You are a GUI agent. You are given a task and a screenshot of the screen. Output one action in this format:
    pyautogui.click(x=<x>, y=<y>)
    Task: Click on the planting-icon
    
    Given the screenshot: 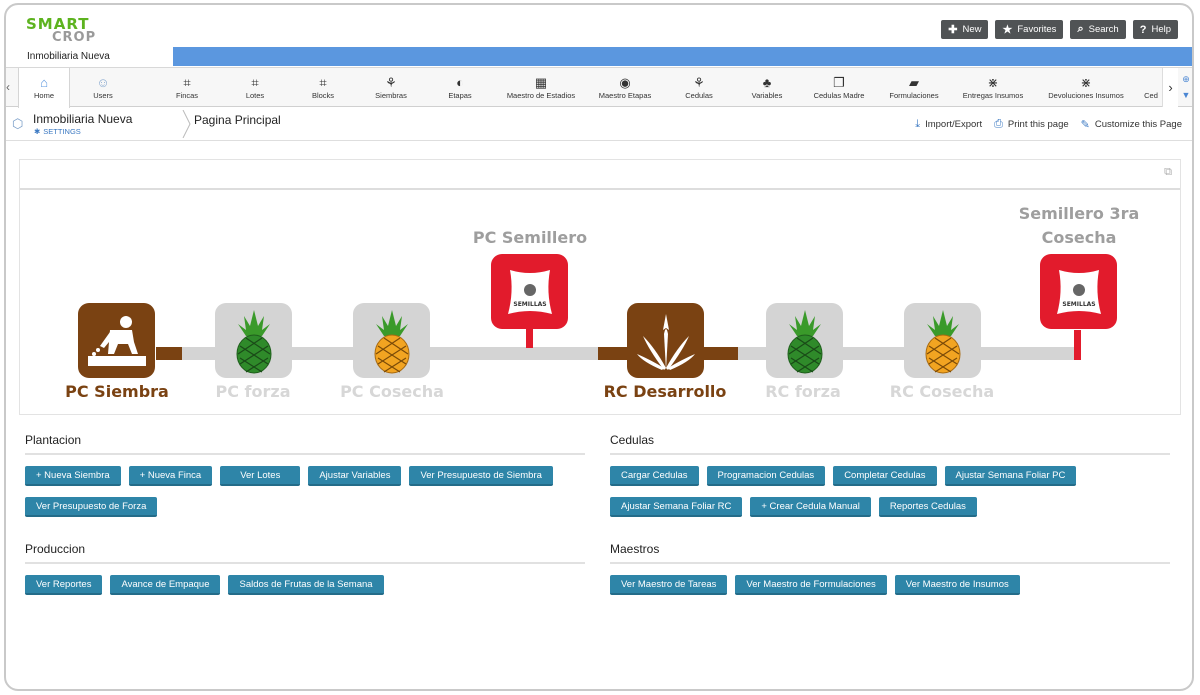 What is the action you would take?
    pyautogui.click(x=116, y=340)
    